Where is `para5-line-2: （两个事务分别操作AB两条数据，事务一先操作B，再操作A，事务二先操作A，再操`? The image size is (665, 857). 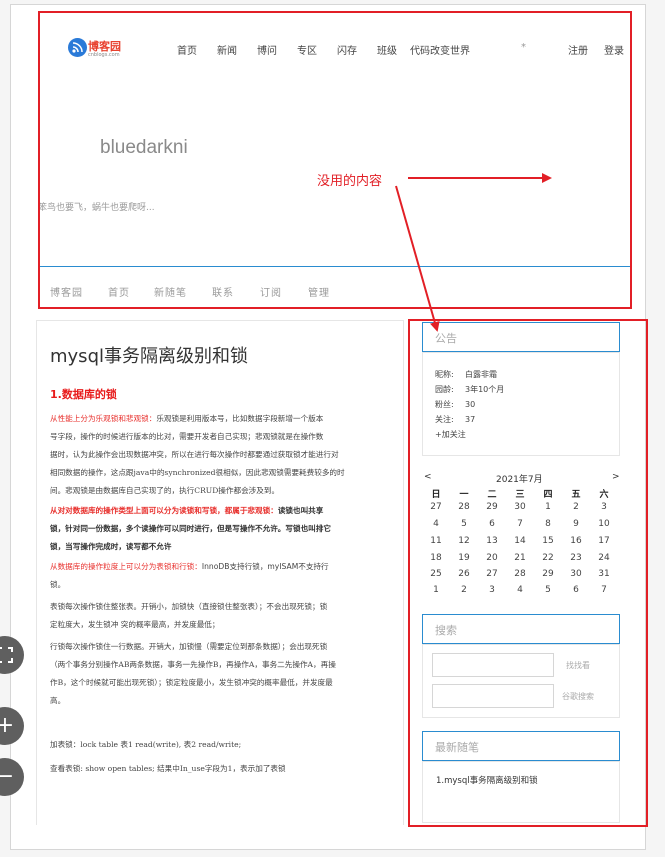 para5-line-2: （两个事务分别操作AB两条数据，事务一先操作B，再操作A，事务二先操作A，再操 is located at coordinates (193, 664).